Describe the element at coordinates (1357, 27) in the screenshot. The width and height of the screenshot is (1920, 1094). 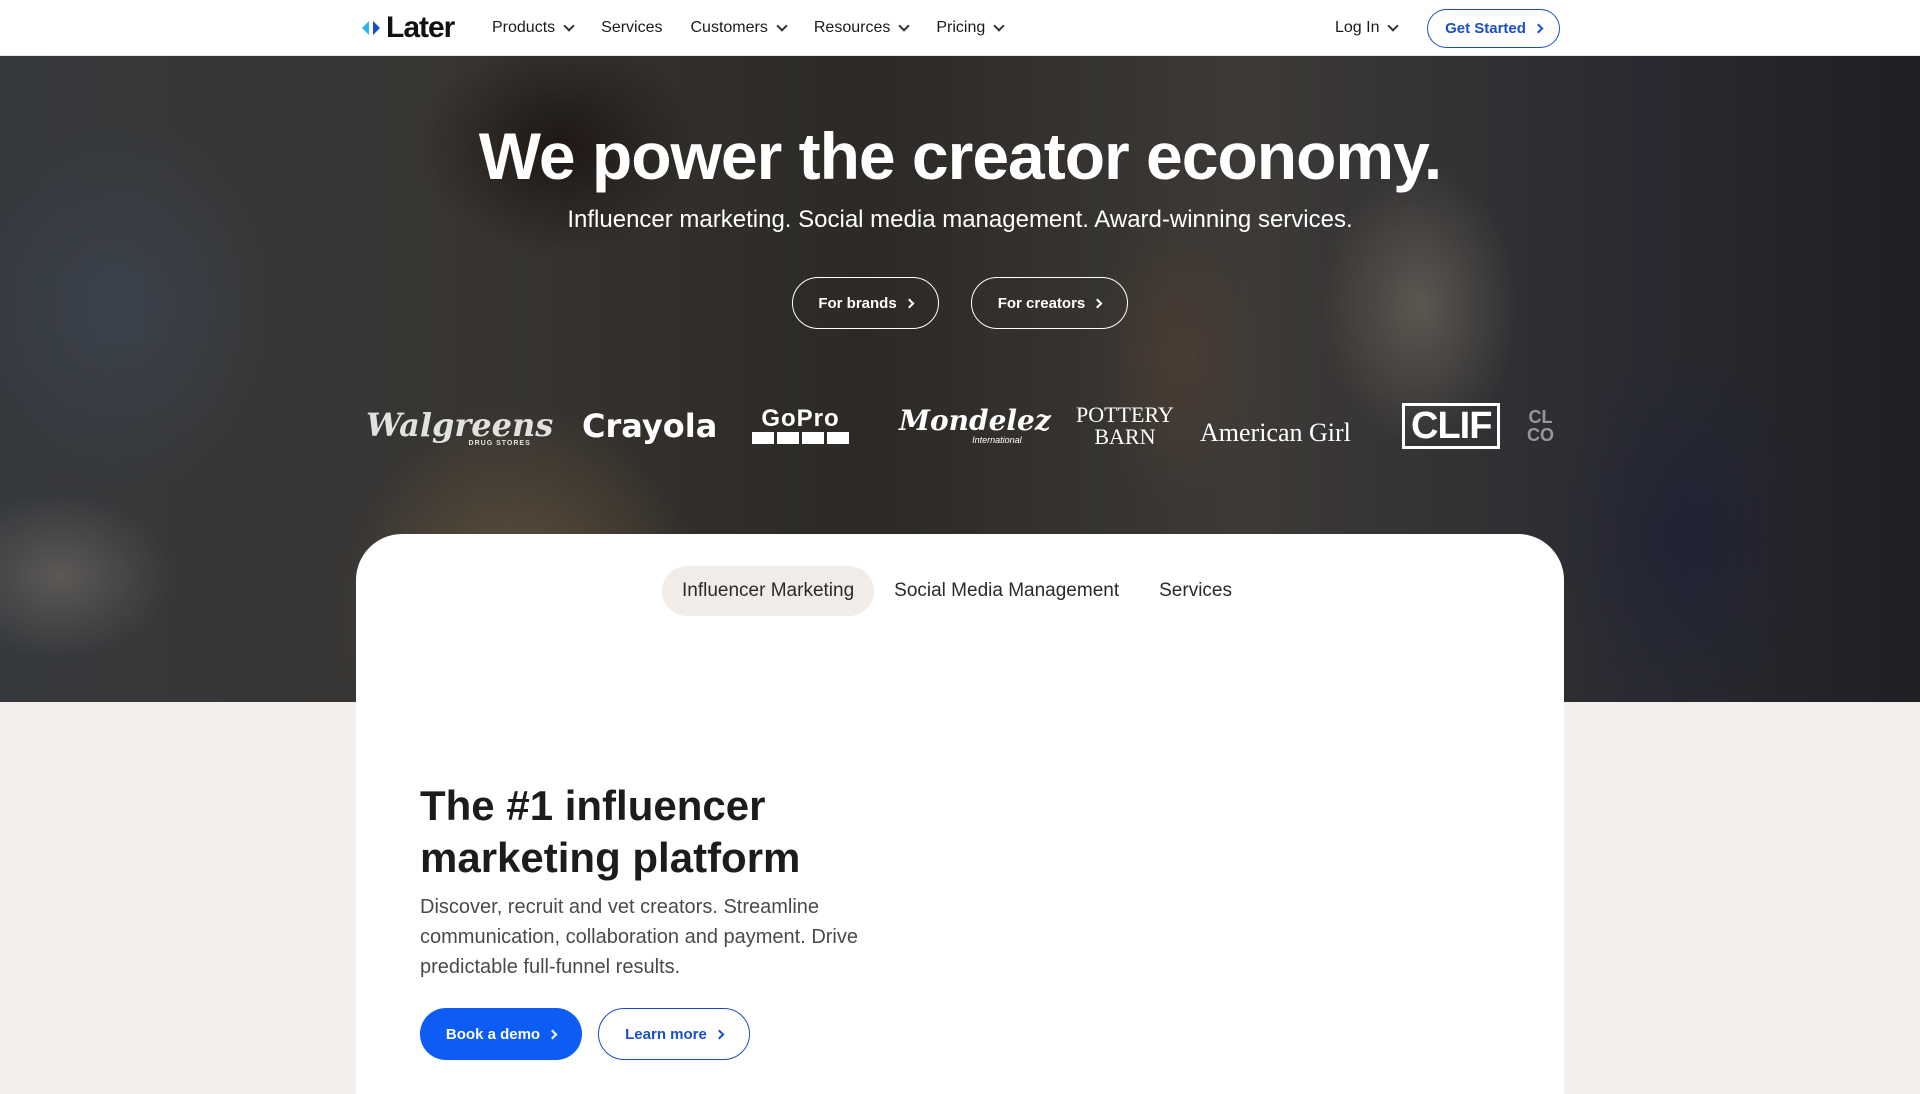
I see `login-label: Log In` at that location.